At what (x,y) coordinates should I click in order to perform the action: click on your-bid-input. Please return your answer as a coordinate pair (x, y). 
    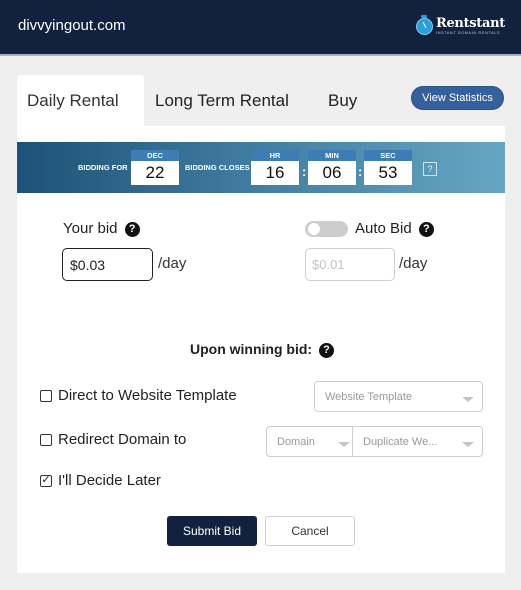
    Looking at the image, I should click on (107, 264).